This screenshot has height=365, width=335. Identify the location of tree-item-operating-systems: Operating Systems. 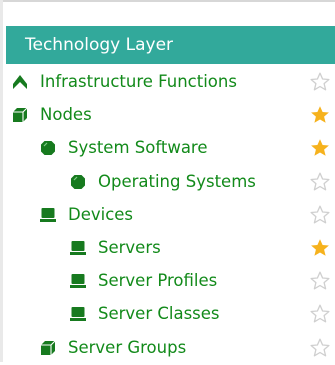
(167, 182).